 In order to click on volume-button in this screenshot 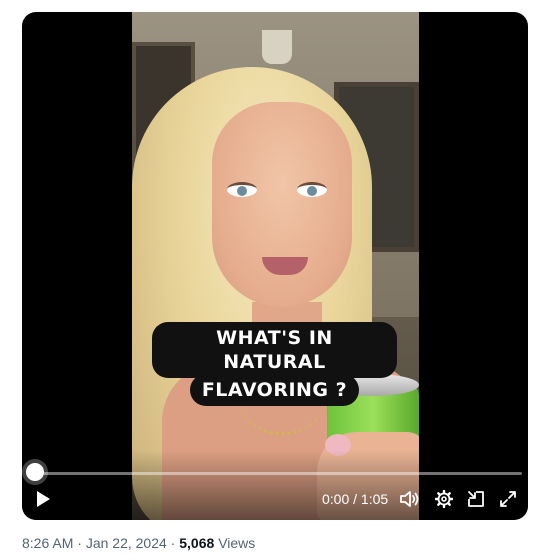, I will do `click(410, 499)`.